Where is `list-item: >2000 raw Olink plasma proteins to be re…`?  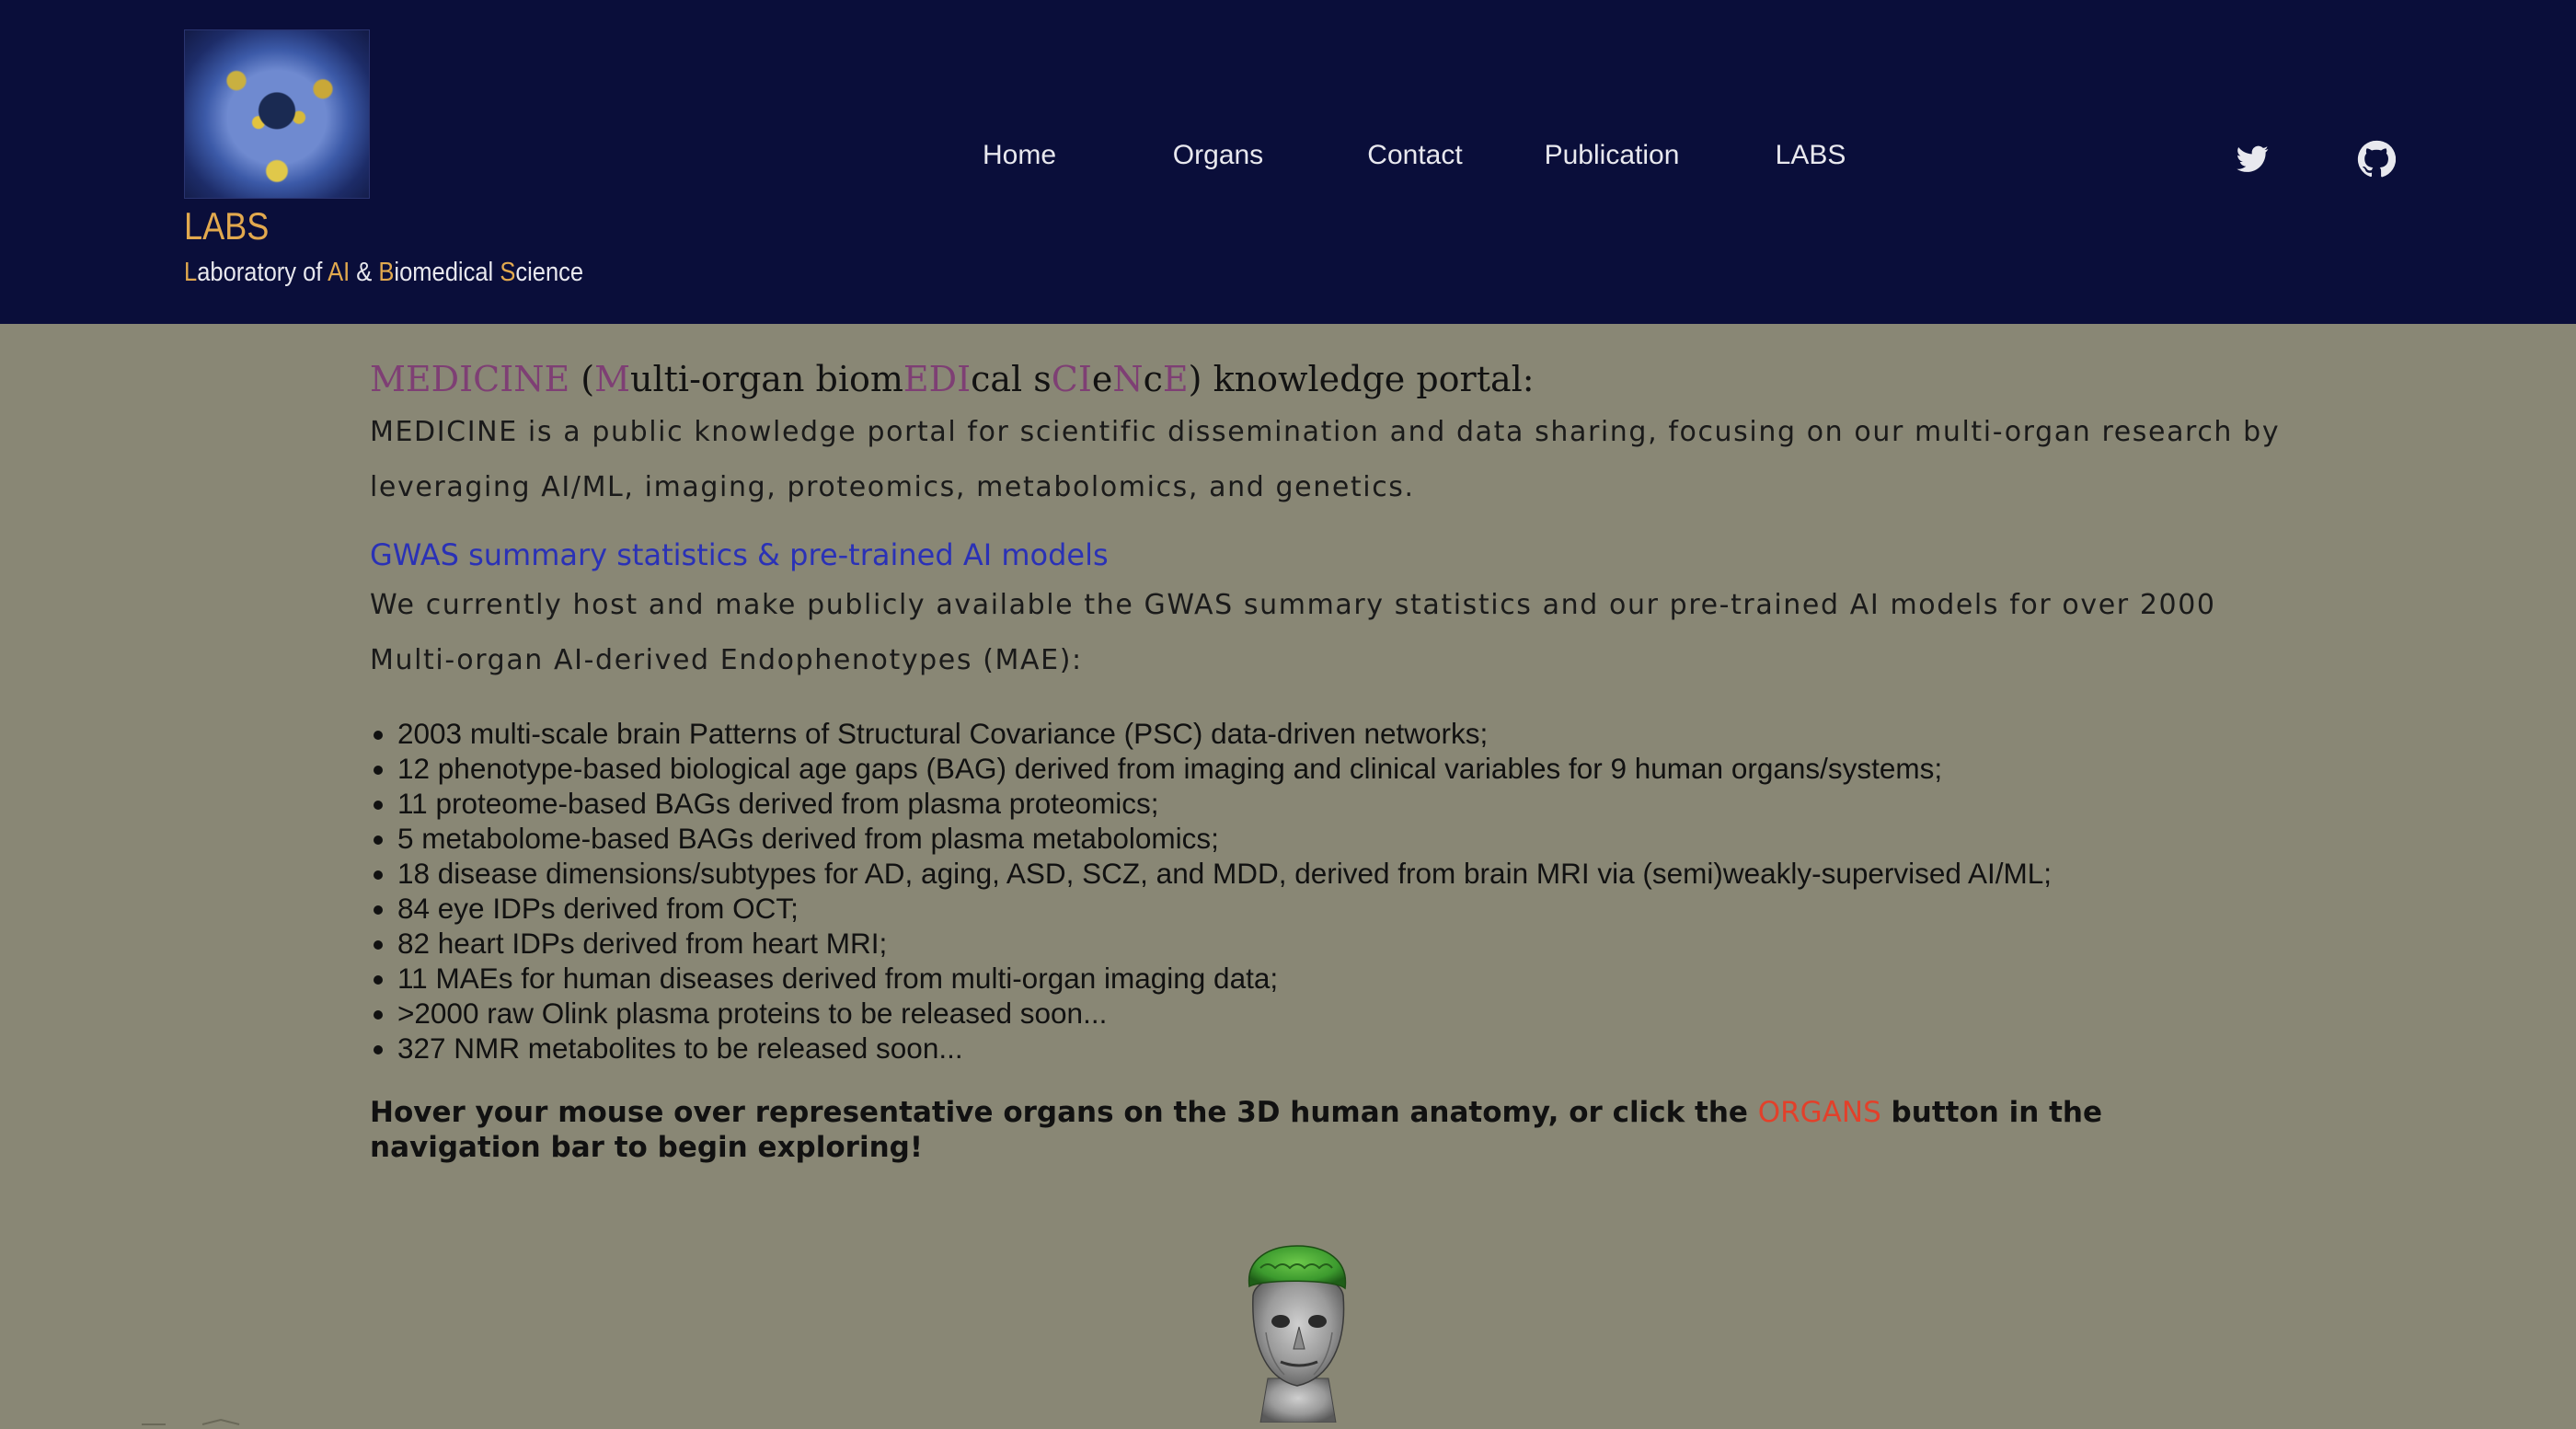 list-item: >2000 raw Olink plasma proteins to be re… is located at coordinates (1308, 1013).